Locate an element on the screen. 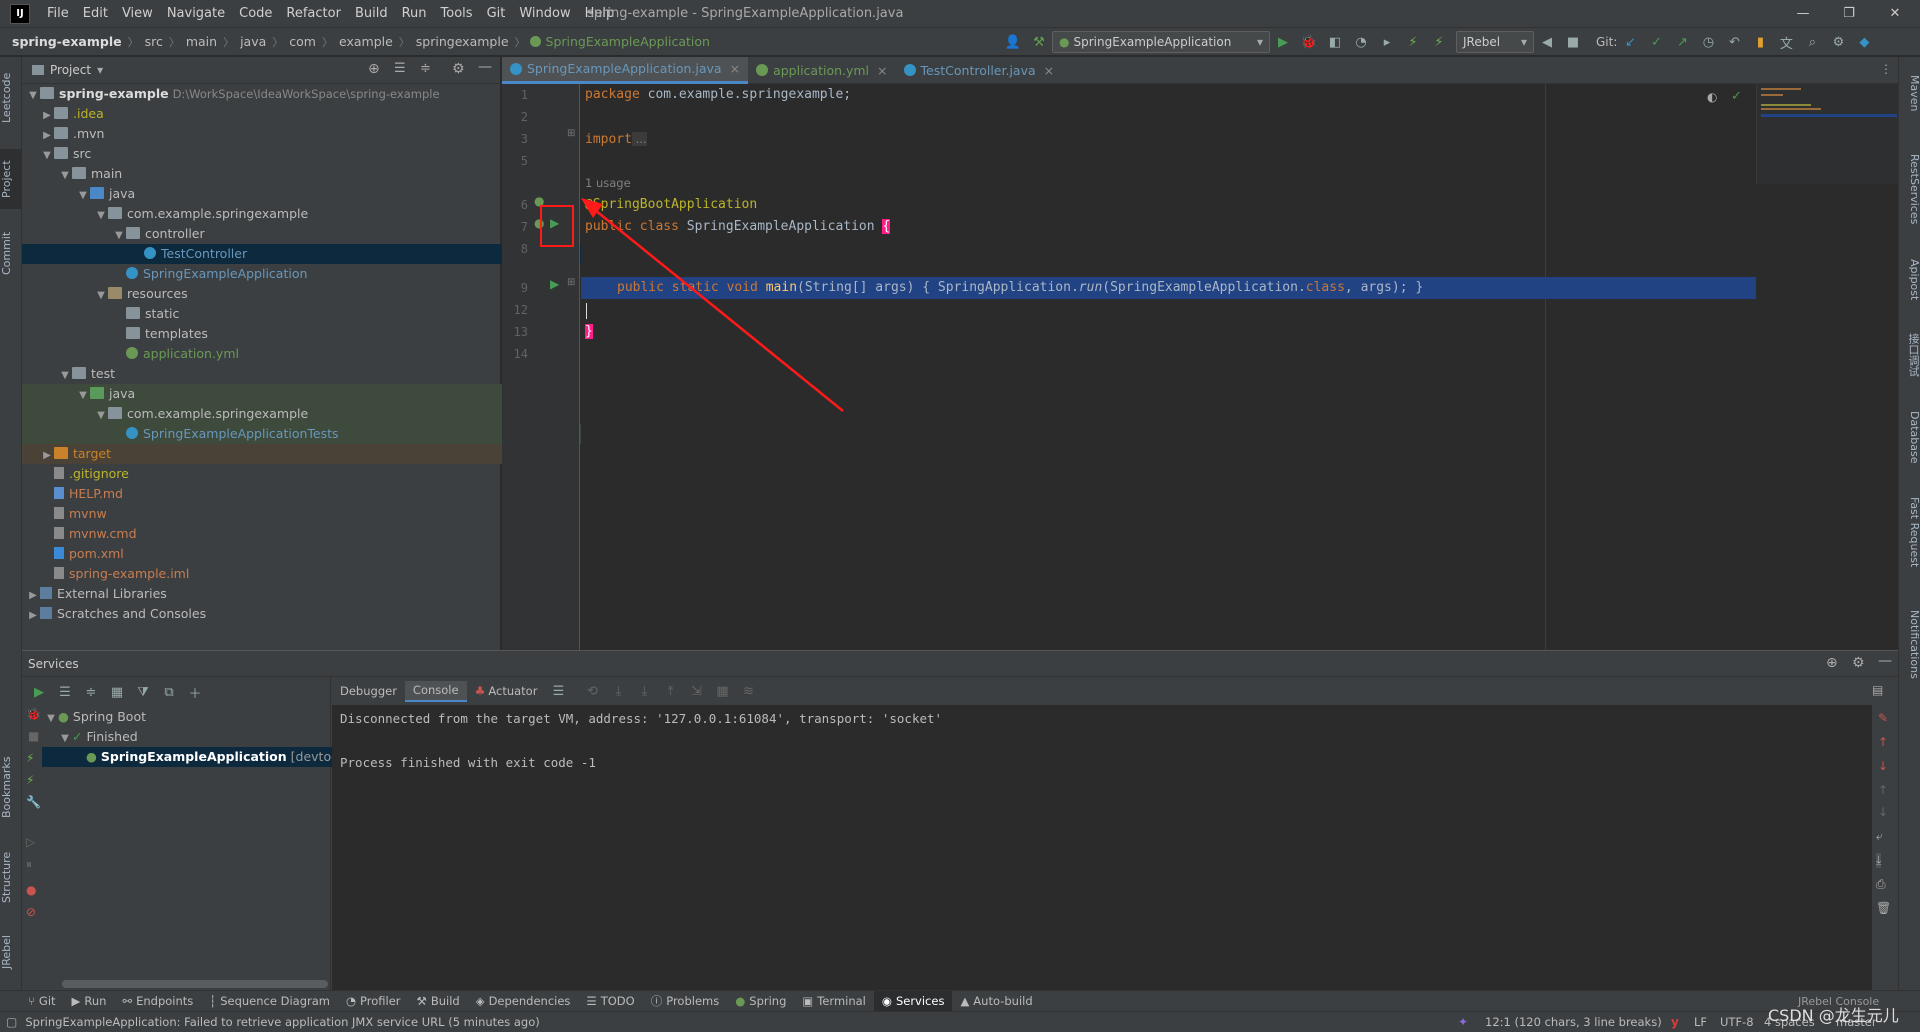 The image size is (1920, 1032). clear-icon: ✎ is located at coordinates (1883, 718).